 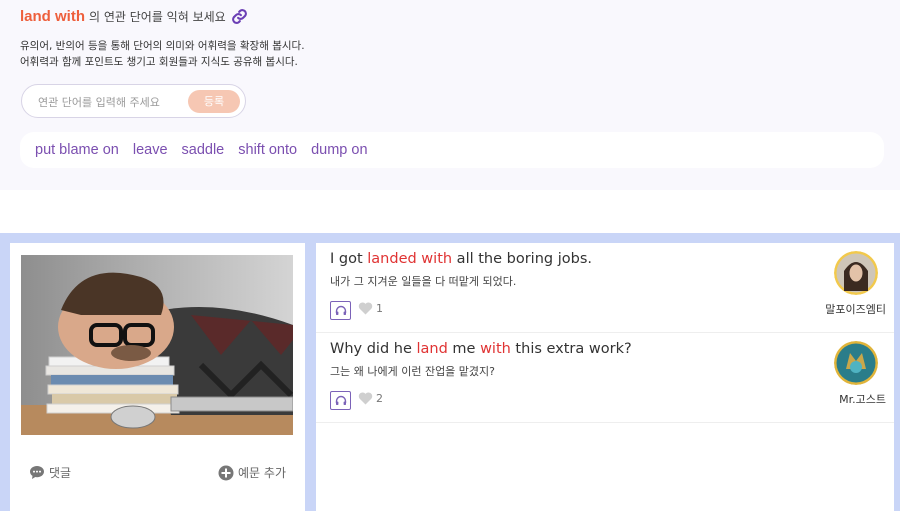 I want to click on plus-circle-icon, so click(x=226, y=472).